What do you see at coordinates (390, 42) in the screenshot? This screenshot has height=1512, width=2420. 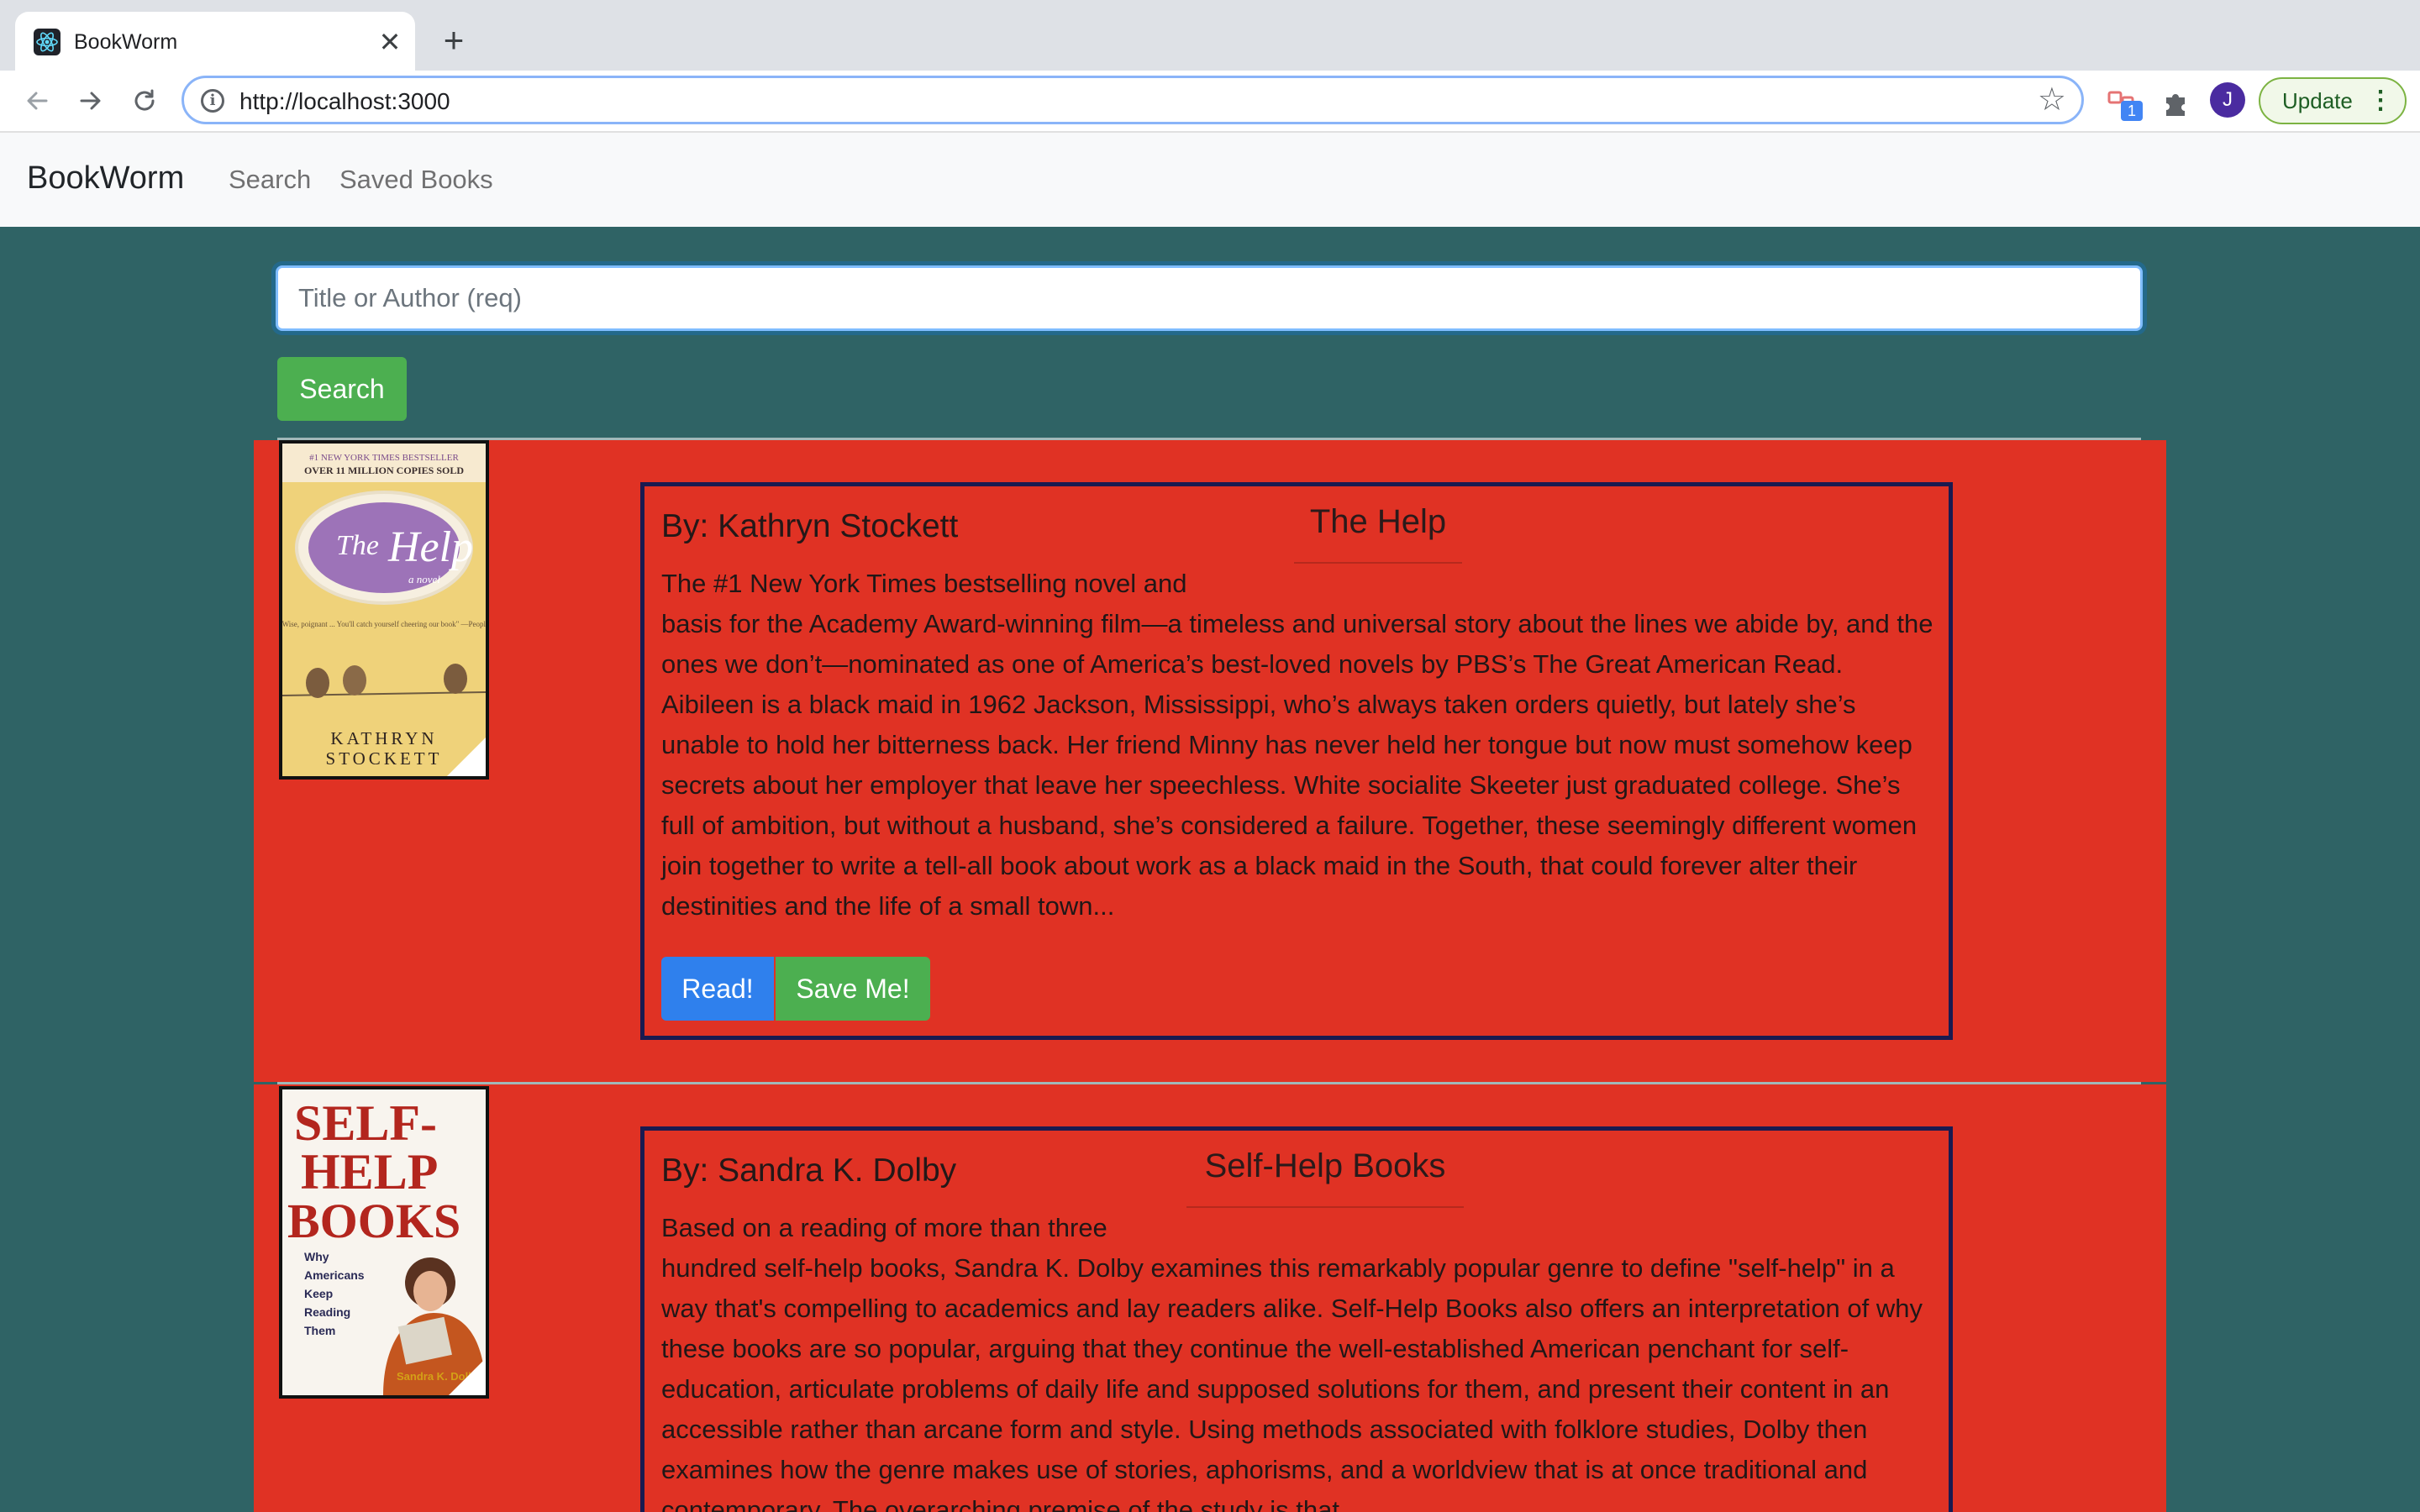 I see `tab-close-icon: ✕` at bounding box center [390, 42].